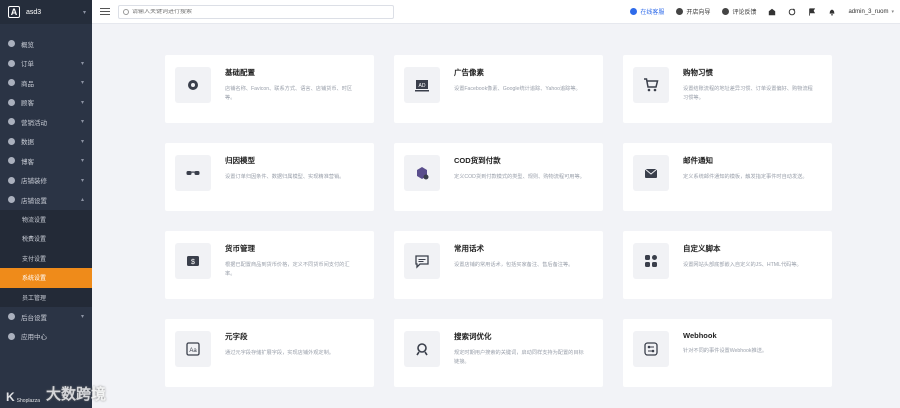 This screenshot has width=900, height=408. I want to click on search-opt-icon, so click(422, 349).